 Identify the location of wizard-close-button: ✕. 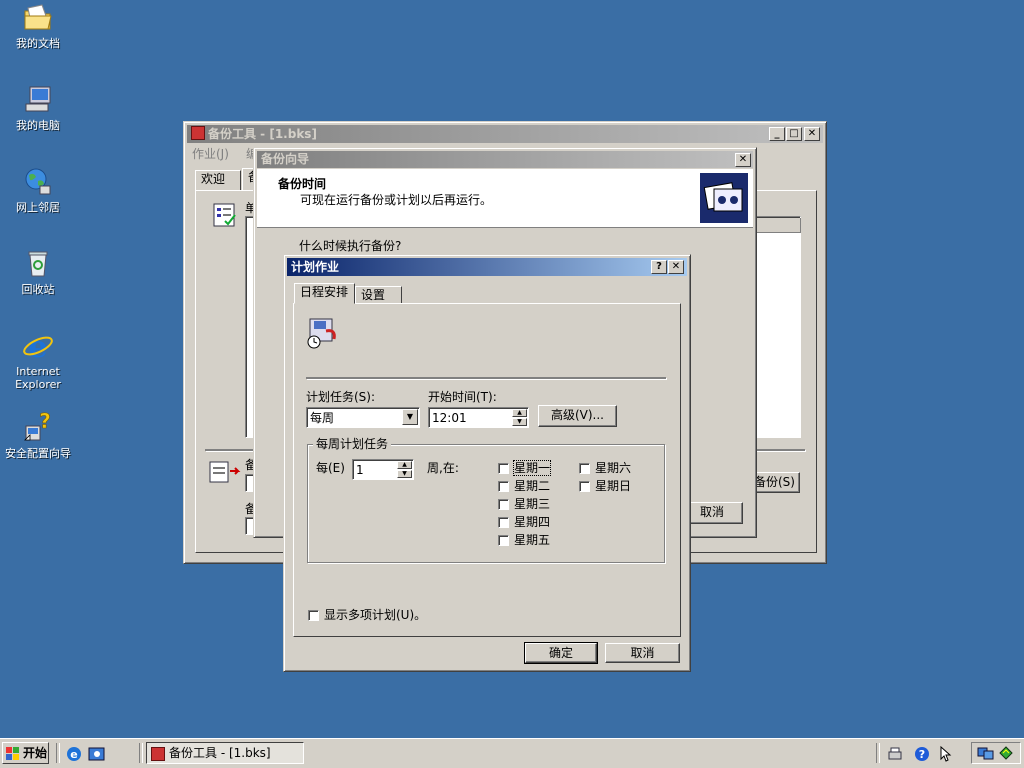
(743, 160).